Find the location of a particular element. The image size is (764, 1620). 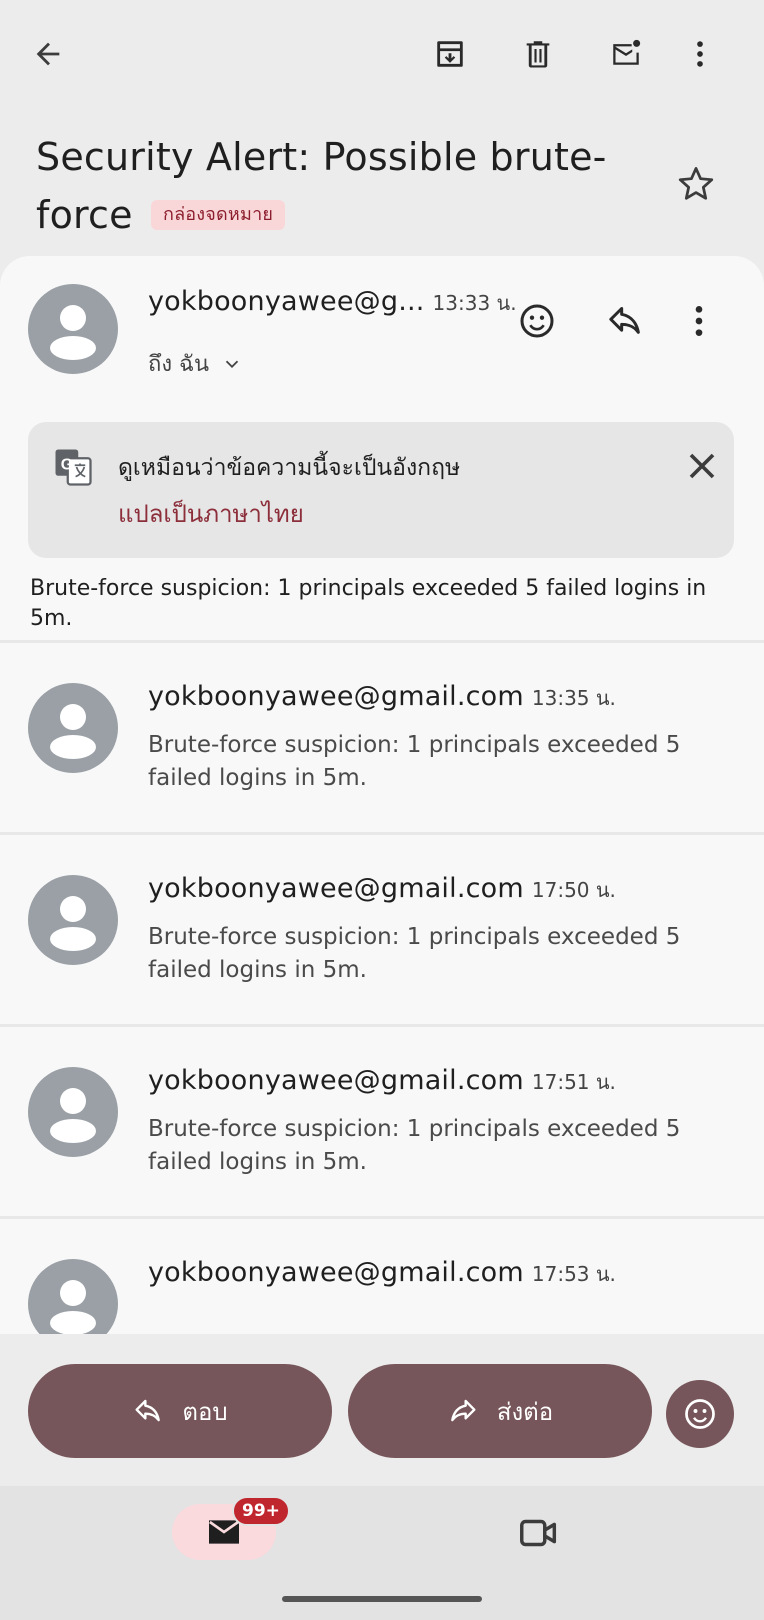

archive-icon is located at coordinates (450, 54).